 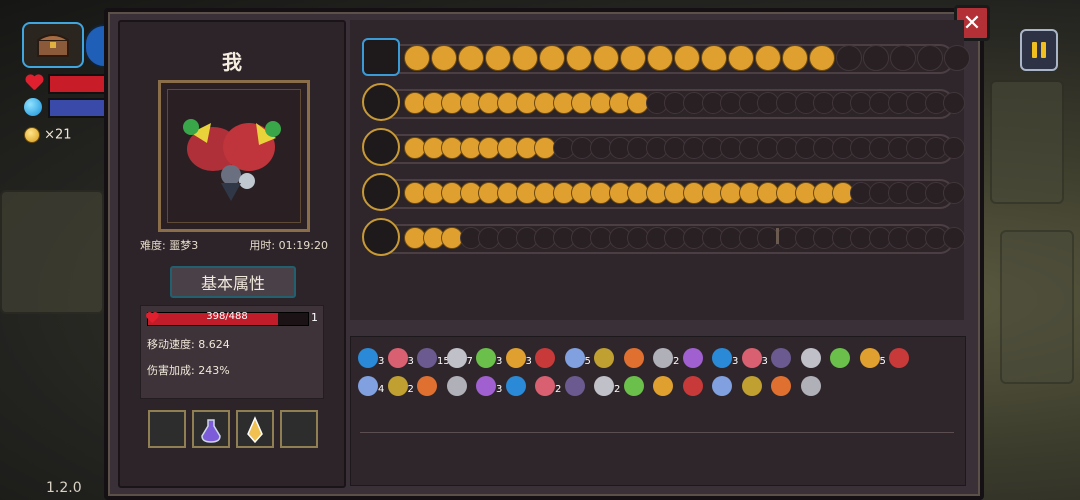 I want to click on basic-attributes-tab: 基本属性, so click(x=233, y=282).